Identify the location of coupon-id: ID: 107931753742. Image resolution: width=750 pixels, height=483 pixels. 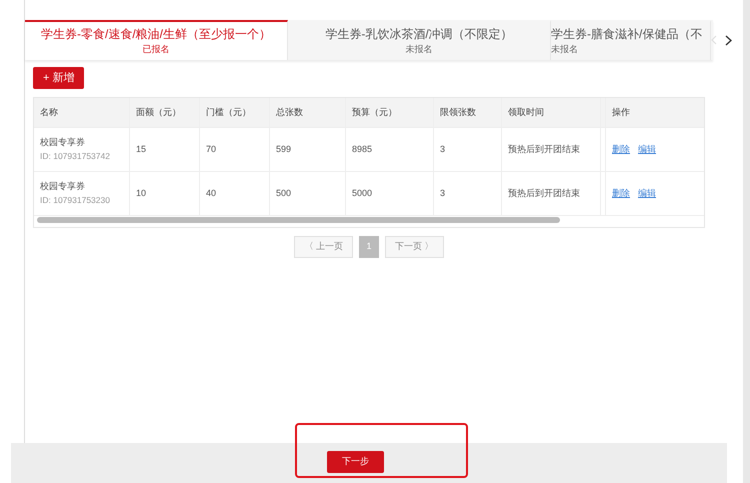
(75, 156).